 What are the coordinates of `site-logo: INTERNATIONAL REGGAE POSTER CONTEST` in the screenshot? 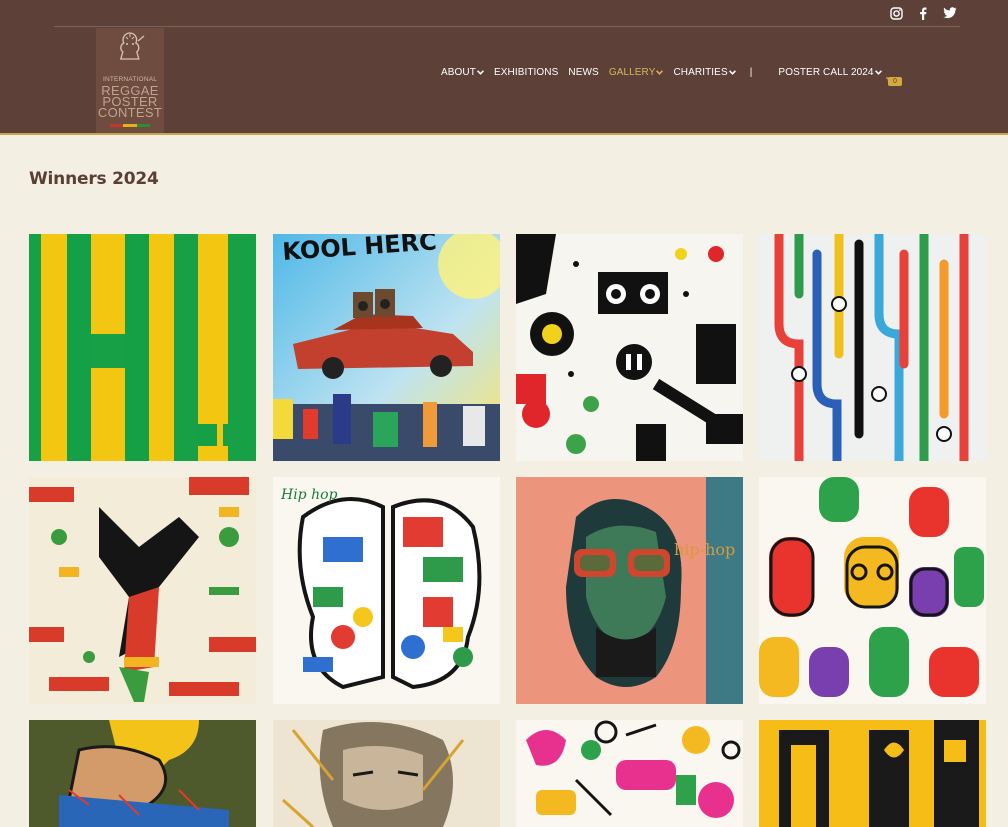 It's located at (130, 80).